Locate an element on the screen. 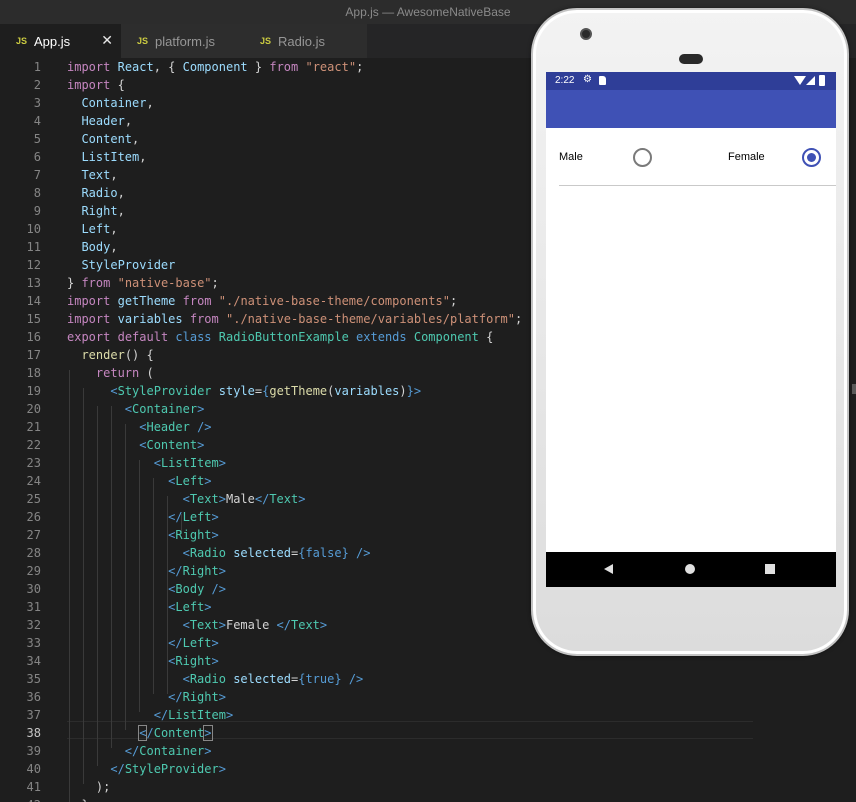  female-radio-button is located at coordinates (811, 157).